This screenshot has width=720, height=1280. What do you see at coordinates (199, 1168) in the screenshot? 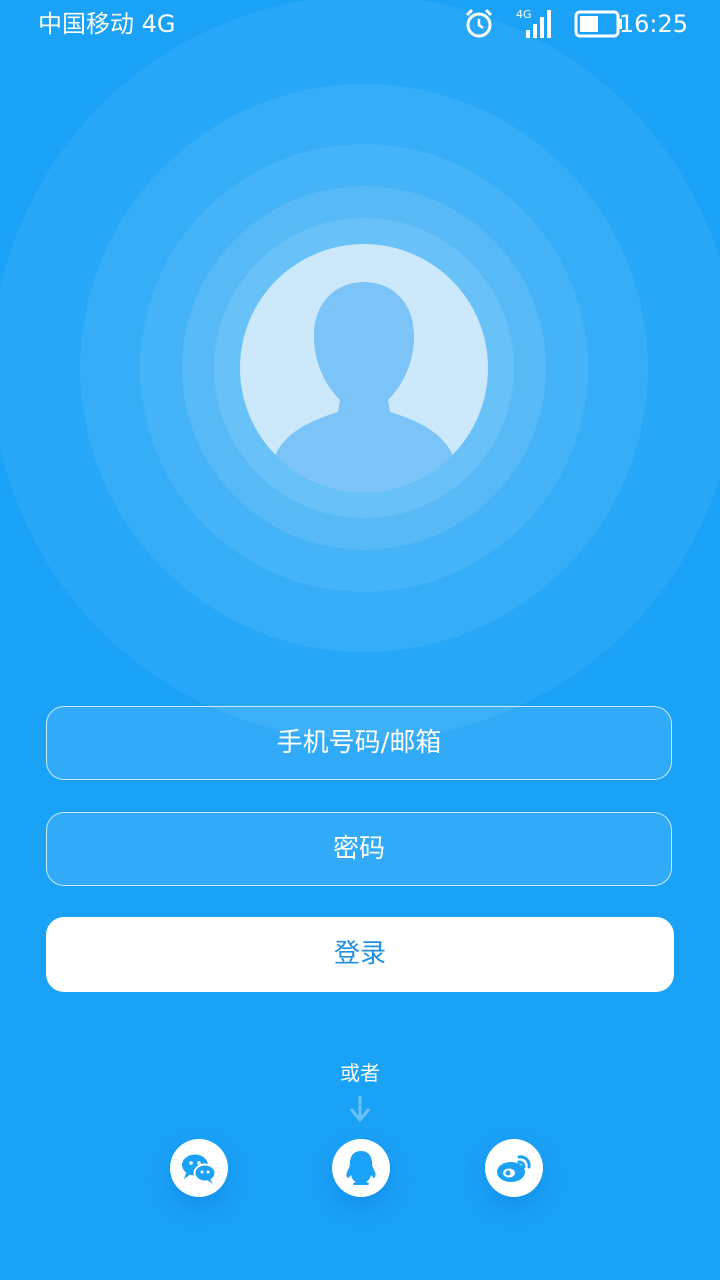
I see `wechat-login-button` at bounding box center [199, 1168].